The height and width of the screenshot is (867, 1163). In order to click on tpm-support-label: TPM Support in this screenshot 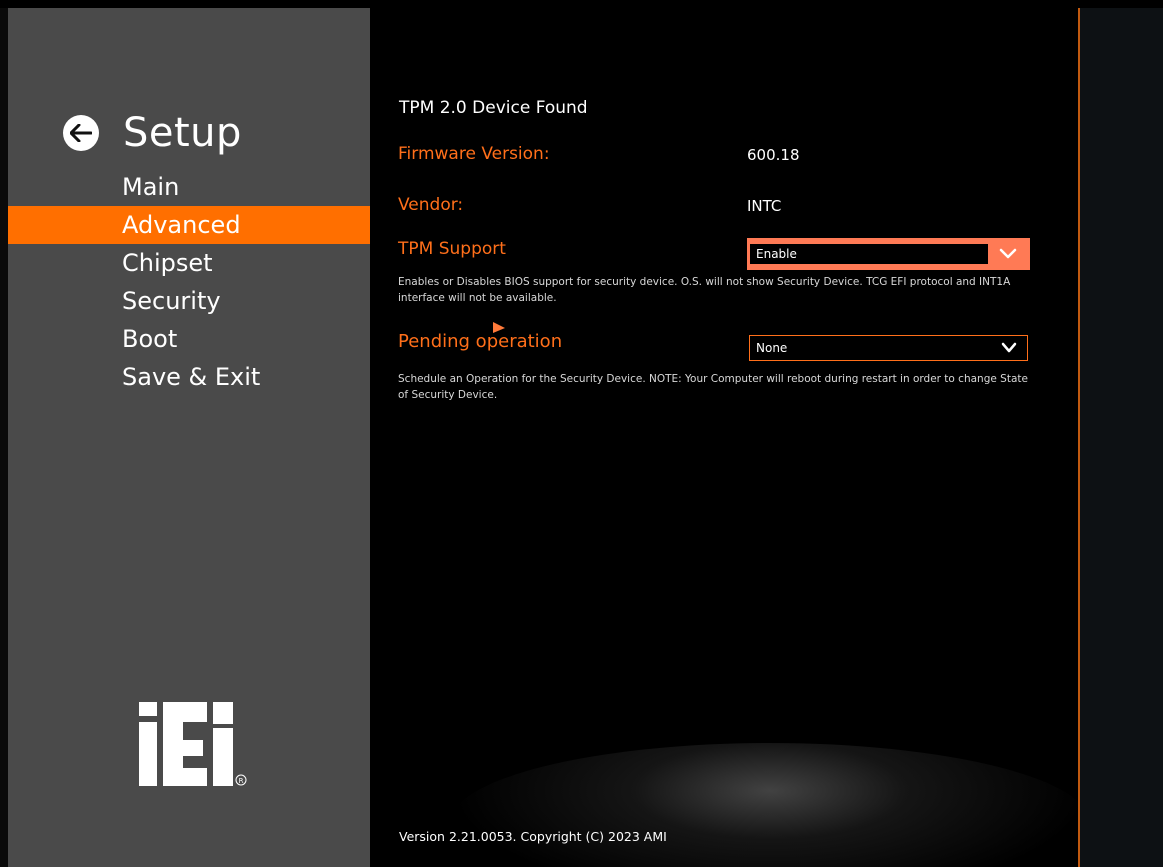, I will do `click(452, 249)`.